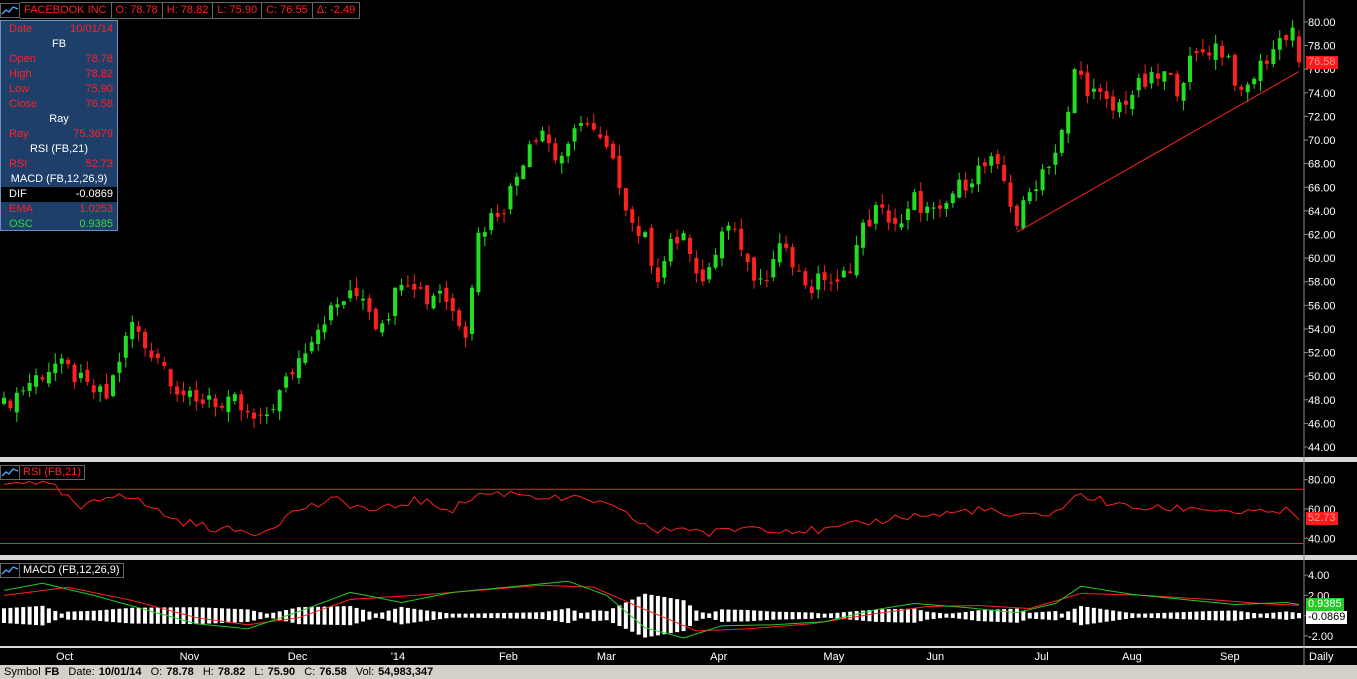 The image size is (1357, 679). I want to click on info-close-row: Close 76.58, so click(61, 104).